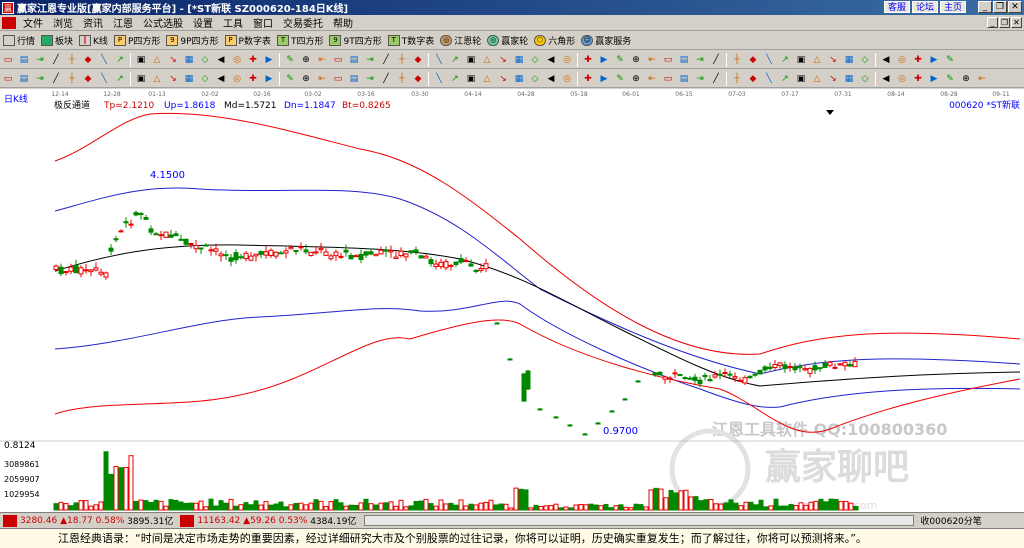  I want to click on draw-tool-32-icon: ◇, so click(535, 60).